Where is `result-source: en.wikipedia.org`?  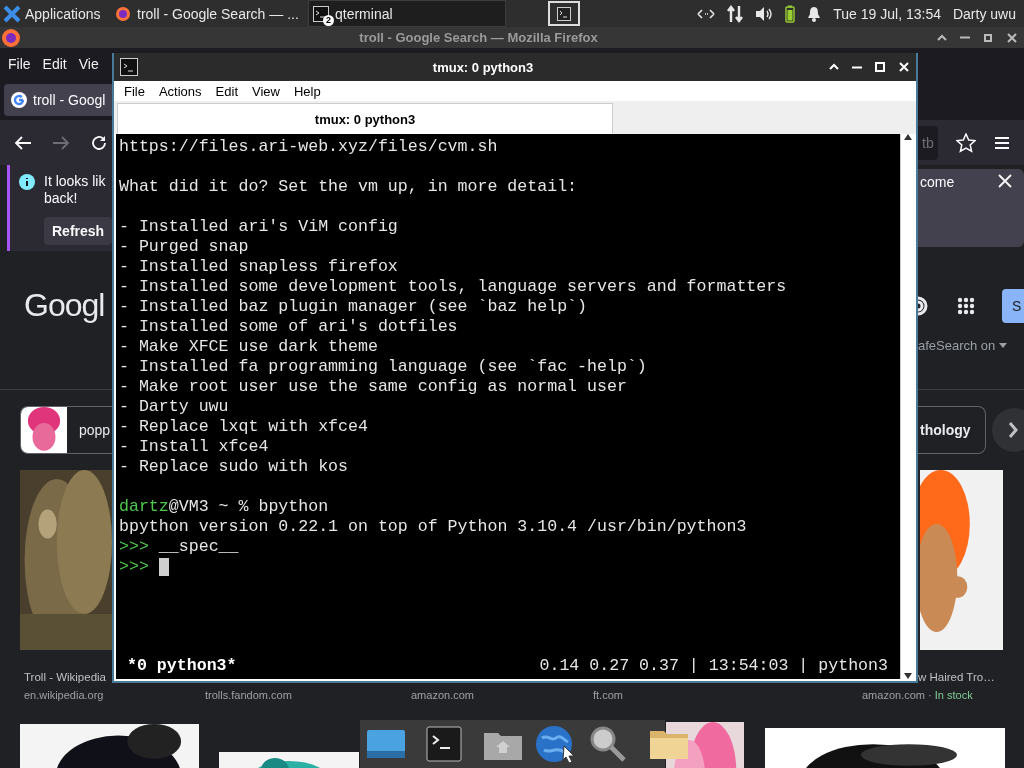
result-source: en.wikipedia.org is located at coordinates (64, 695).